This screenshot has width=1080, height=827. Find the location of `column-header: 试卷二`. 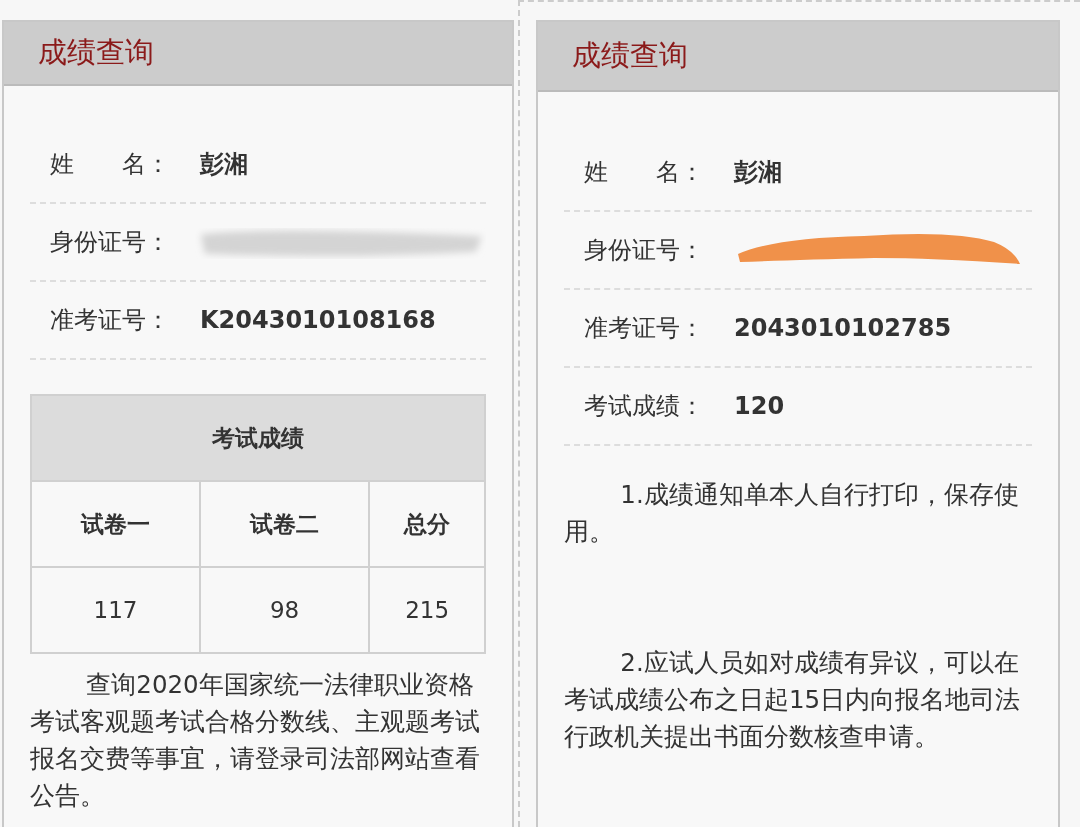

column-header: 试卷二 is located at coordinates (285, 524).